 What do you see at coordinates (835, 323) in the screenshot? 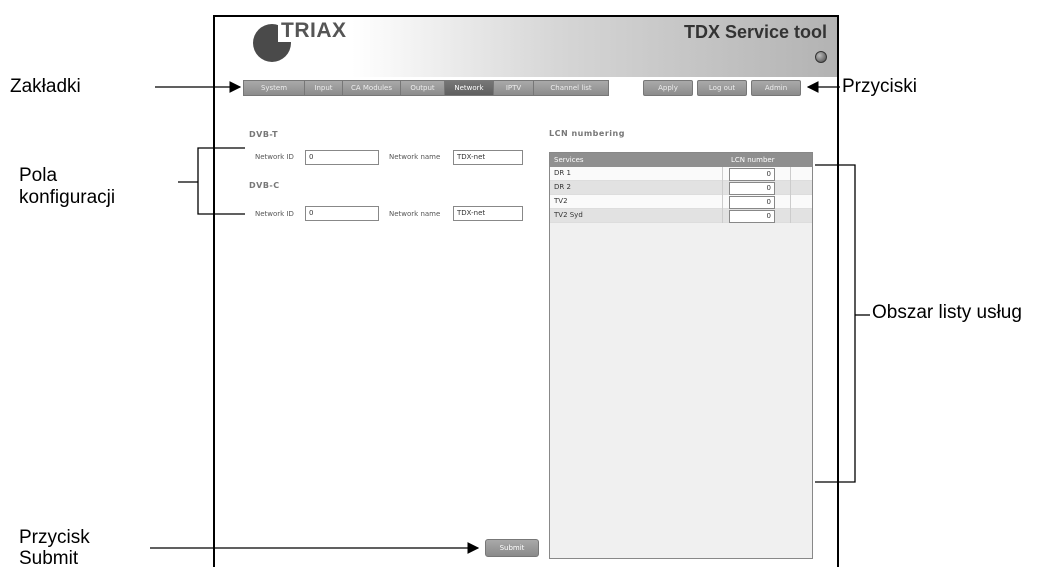
I see `service-list-bracket` at bounding box center [835, 323].